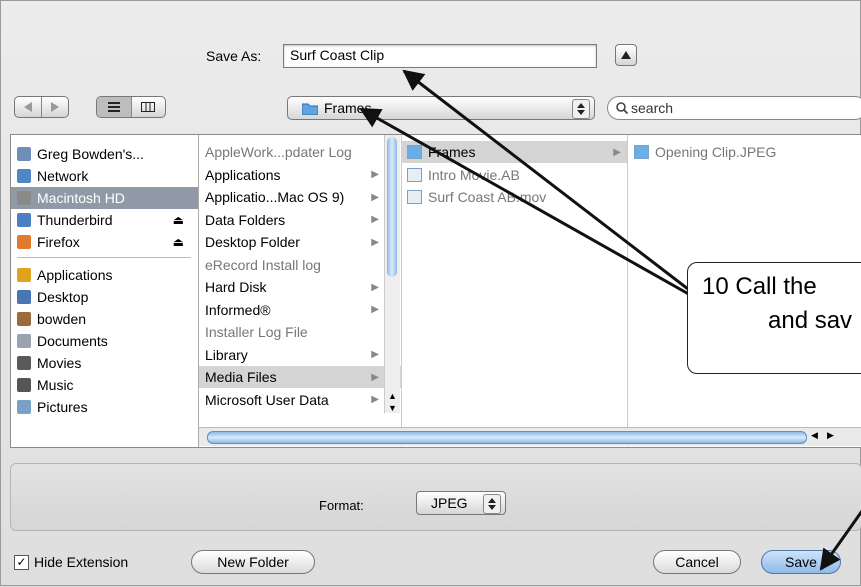 The width and height of the screenshot is (861, 587). I want to click on arrow-to-save-as, so click(552, 185).